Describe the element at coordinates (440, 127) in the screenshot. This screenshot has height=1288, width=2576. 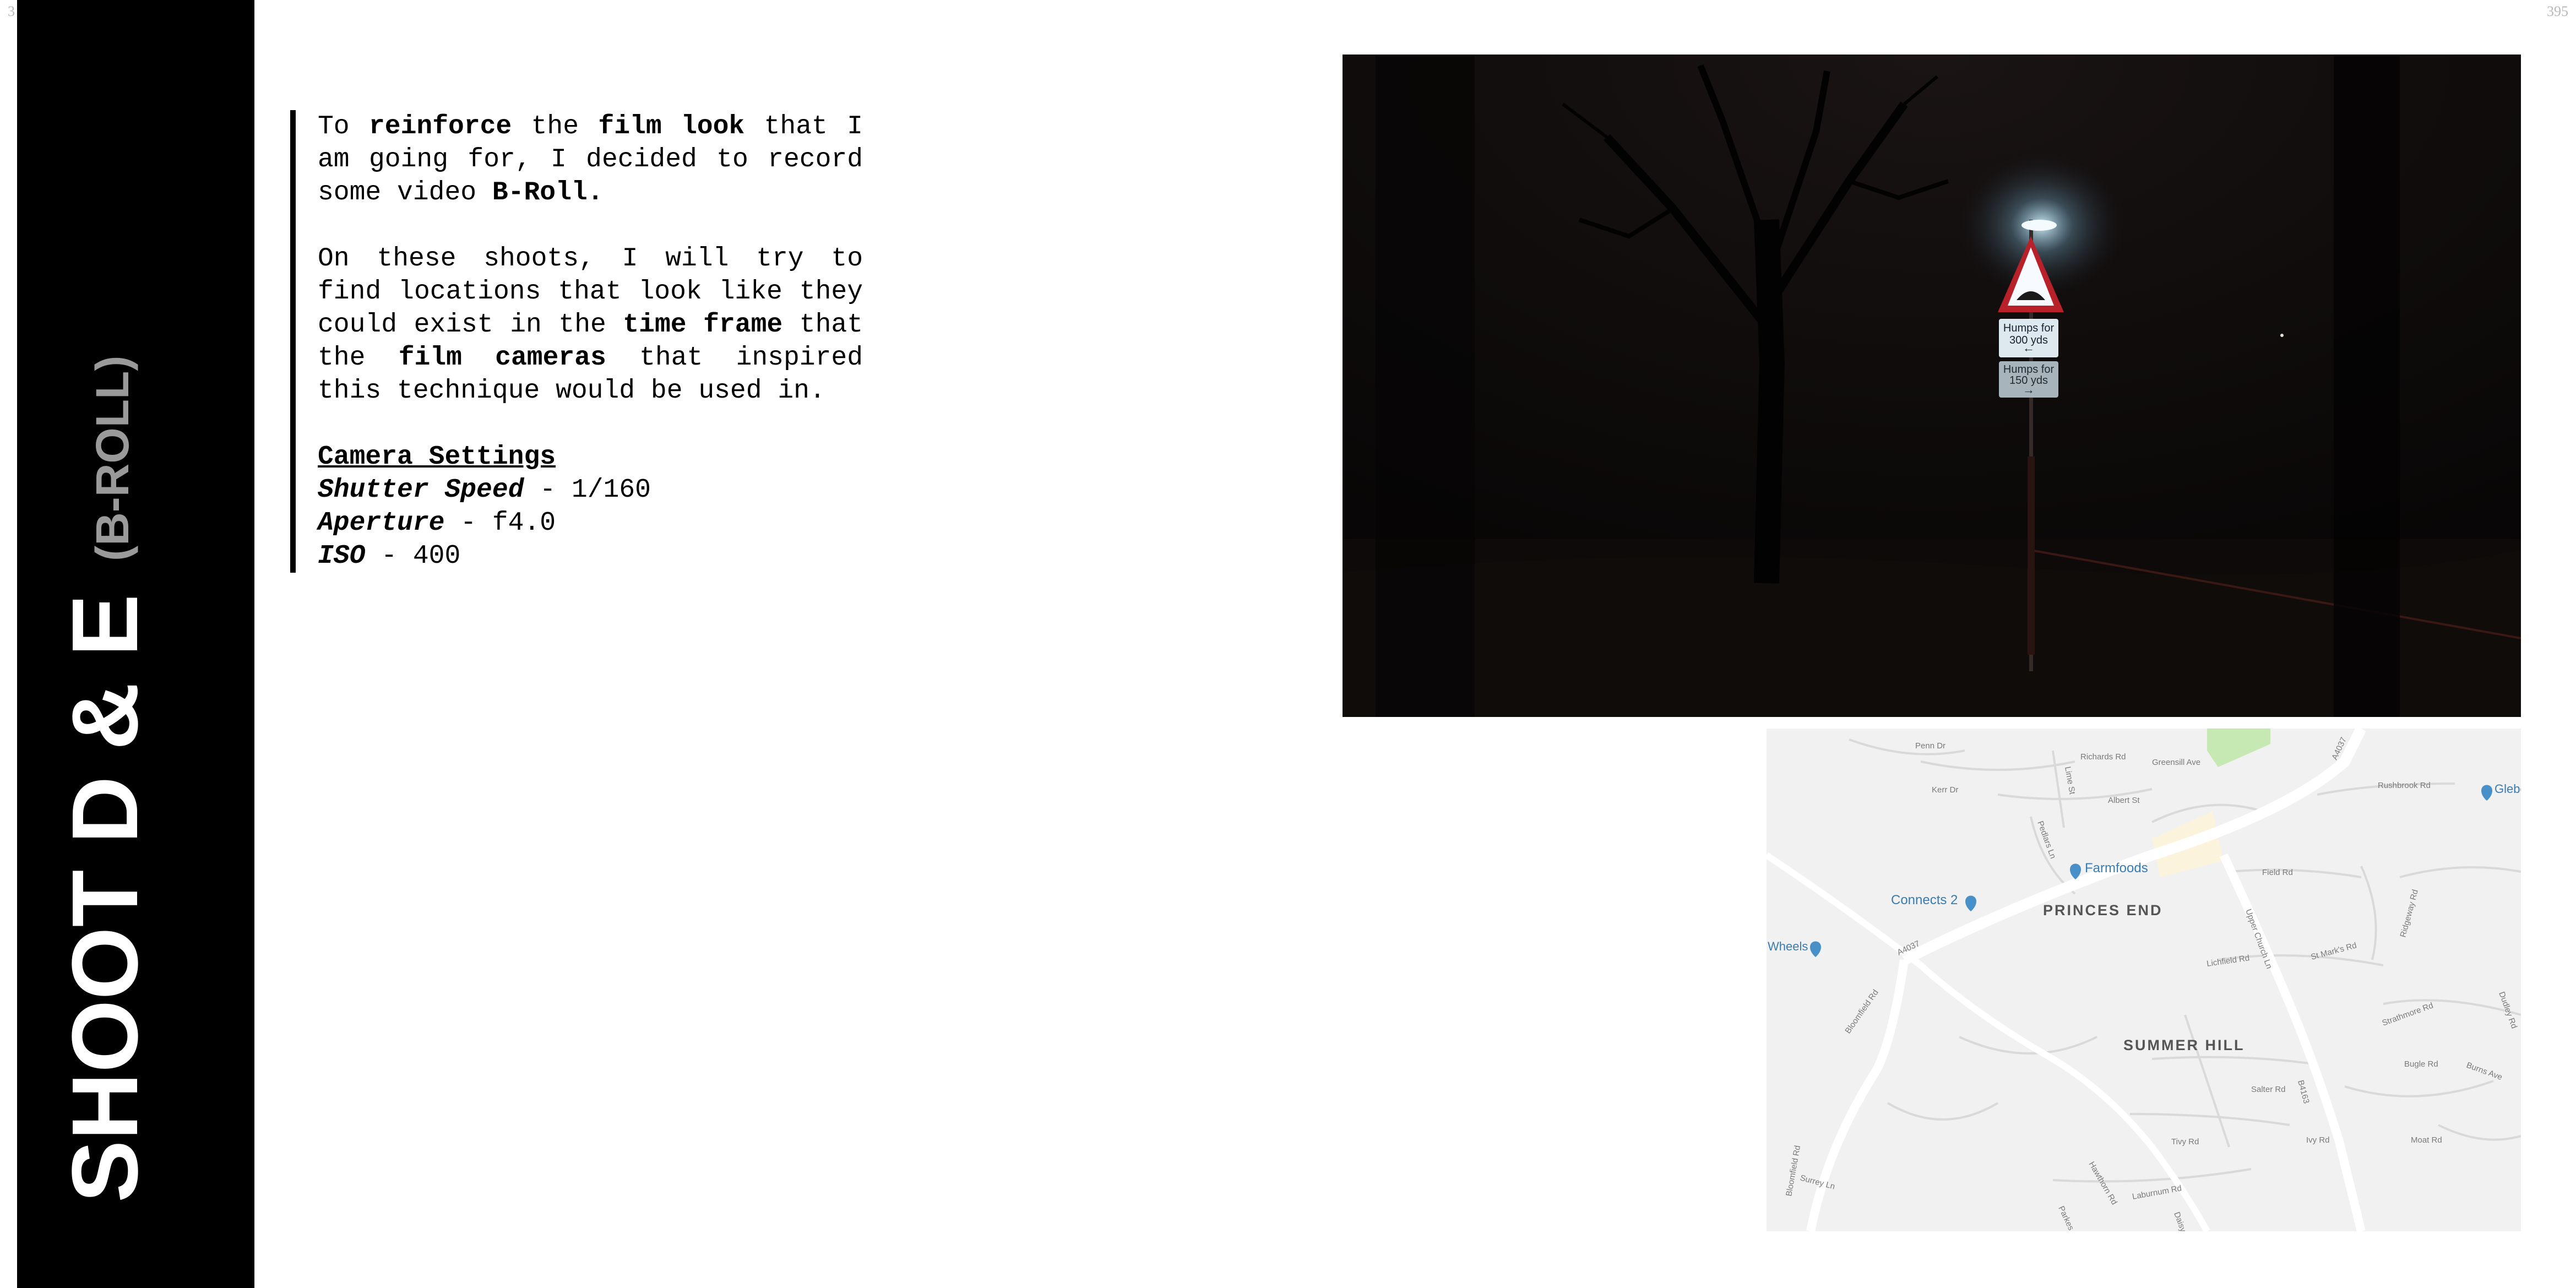
I see `intro-bold: reinforce` at that location.